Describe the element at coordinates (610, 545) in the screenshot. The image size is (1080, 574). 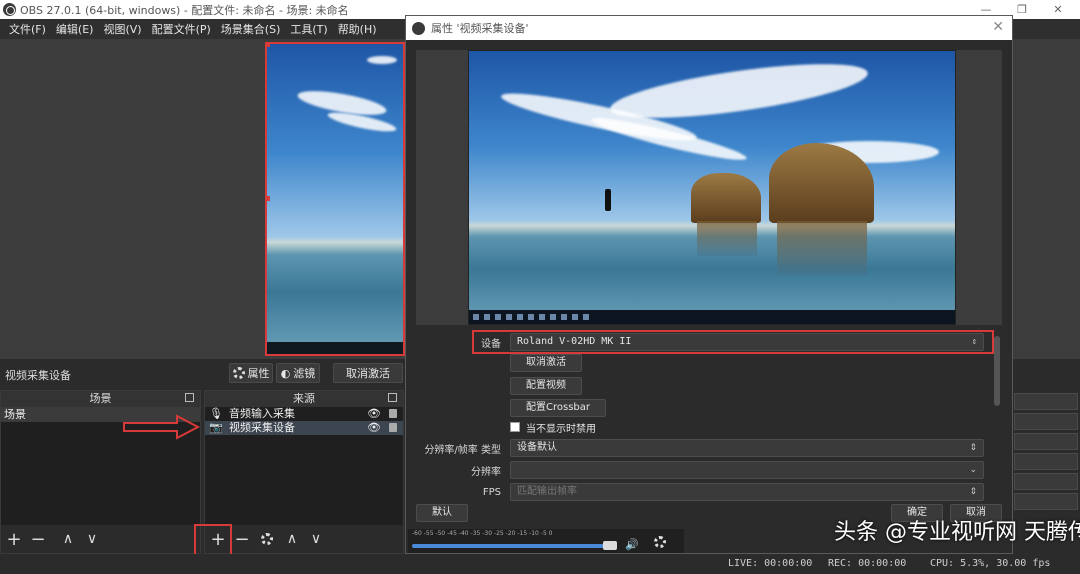
I see `volume-slider-handle` at that location.